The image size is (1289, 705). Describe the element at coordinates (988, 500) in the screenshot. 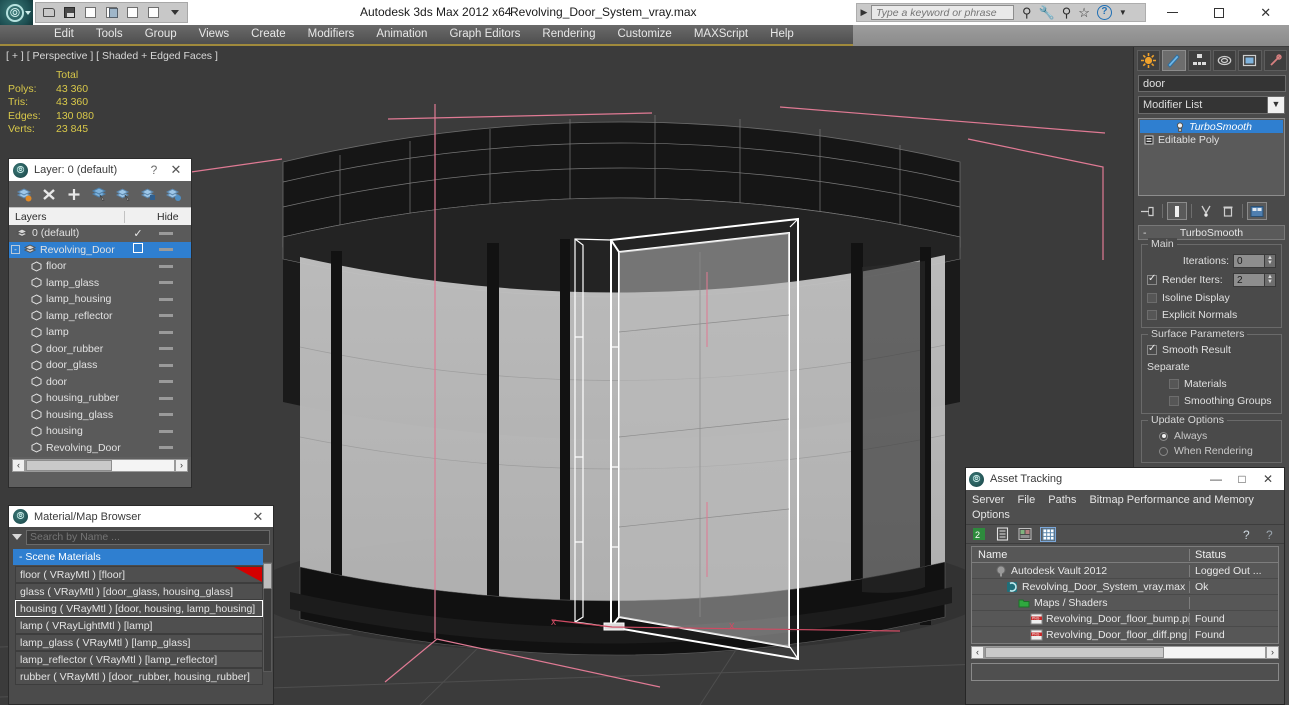

I see `asset-menu-server: Server` at that location.